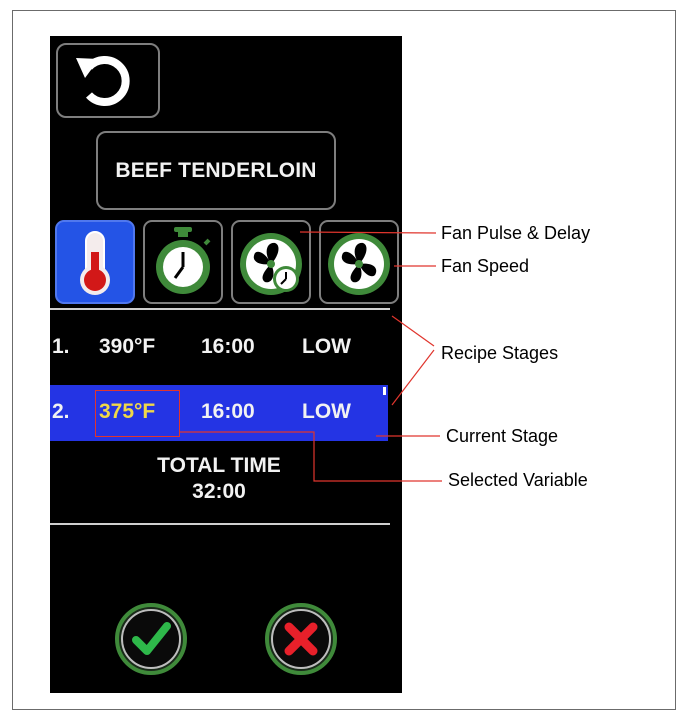 The image size is (688, 719). What do you see at coordinates (413, 331) in the screenshot?
I see `leader-recipe-stages-a` at bounding box center [413, 331].